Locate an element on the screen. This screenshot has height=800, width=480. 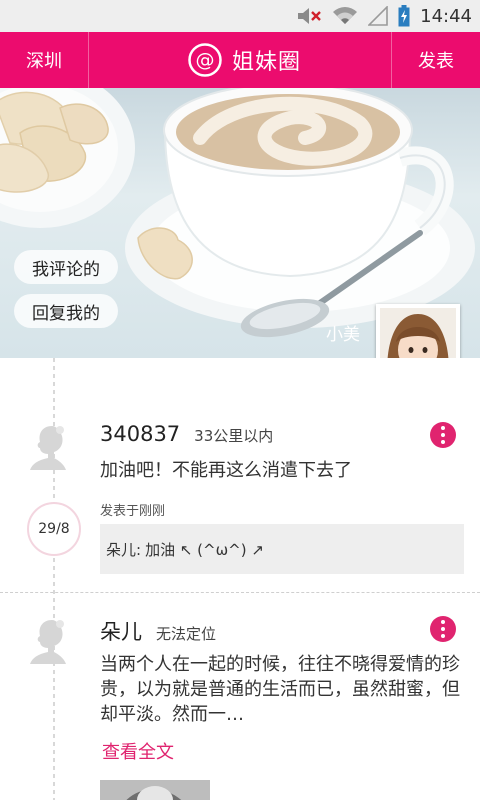
comment-text: 加油 ↖ (^ω^) ↗ is located at coordinates (204, 549).